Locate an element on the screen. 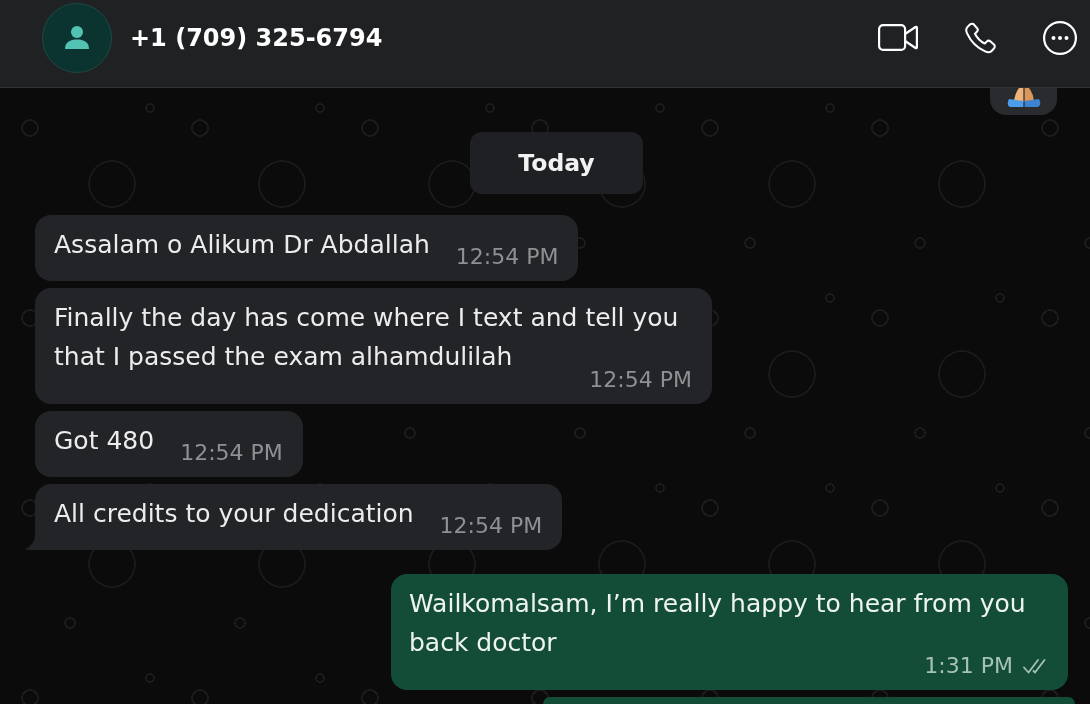 This screenshot has width=1090, height=704. phone-icon is located at coordinates (980, 37).